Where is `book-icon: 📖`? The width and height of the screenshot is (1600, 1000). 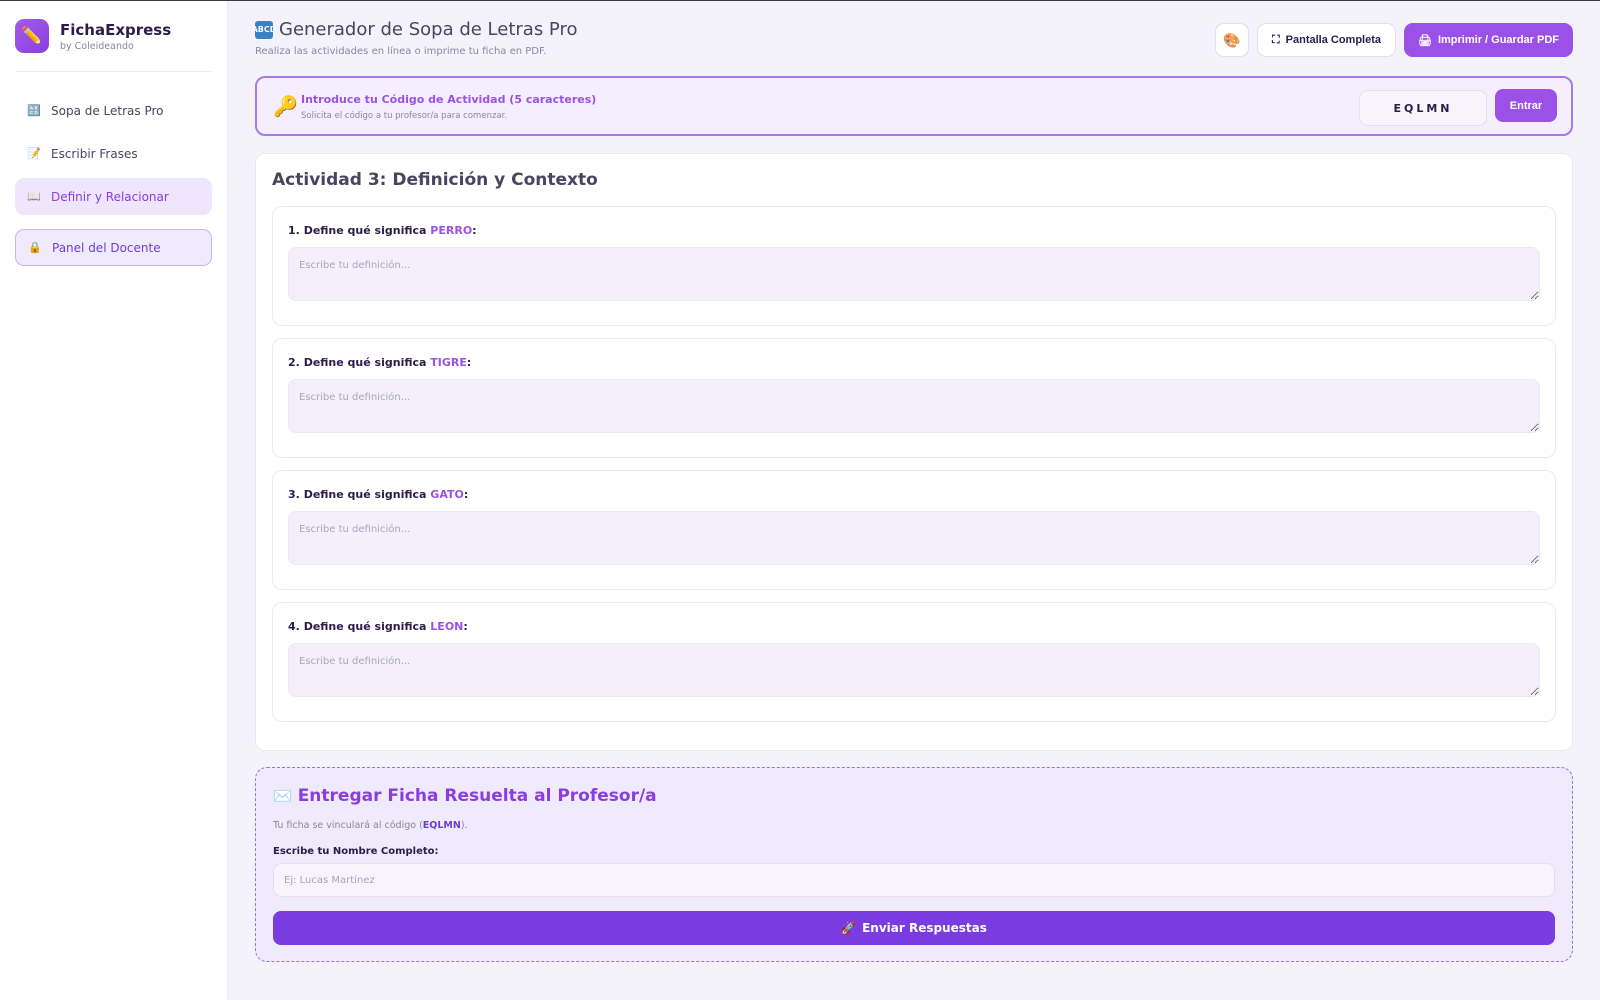
book-icon: 📖 is located at coordinates (34, 196).